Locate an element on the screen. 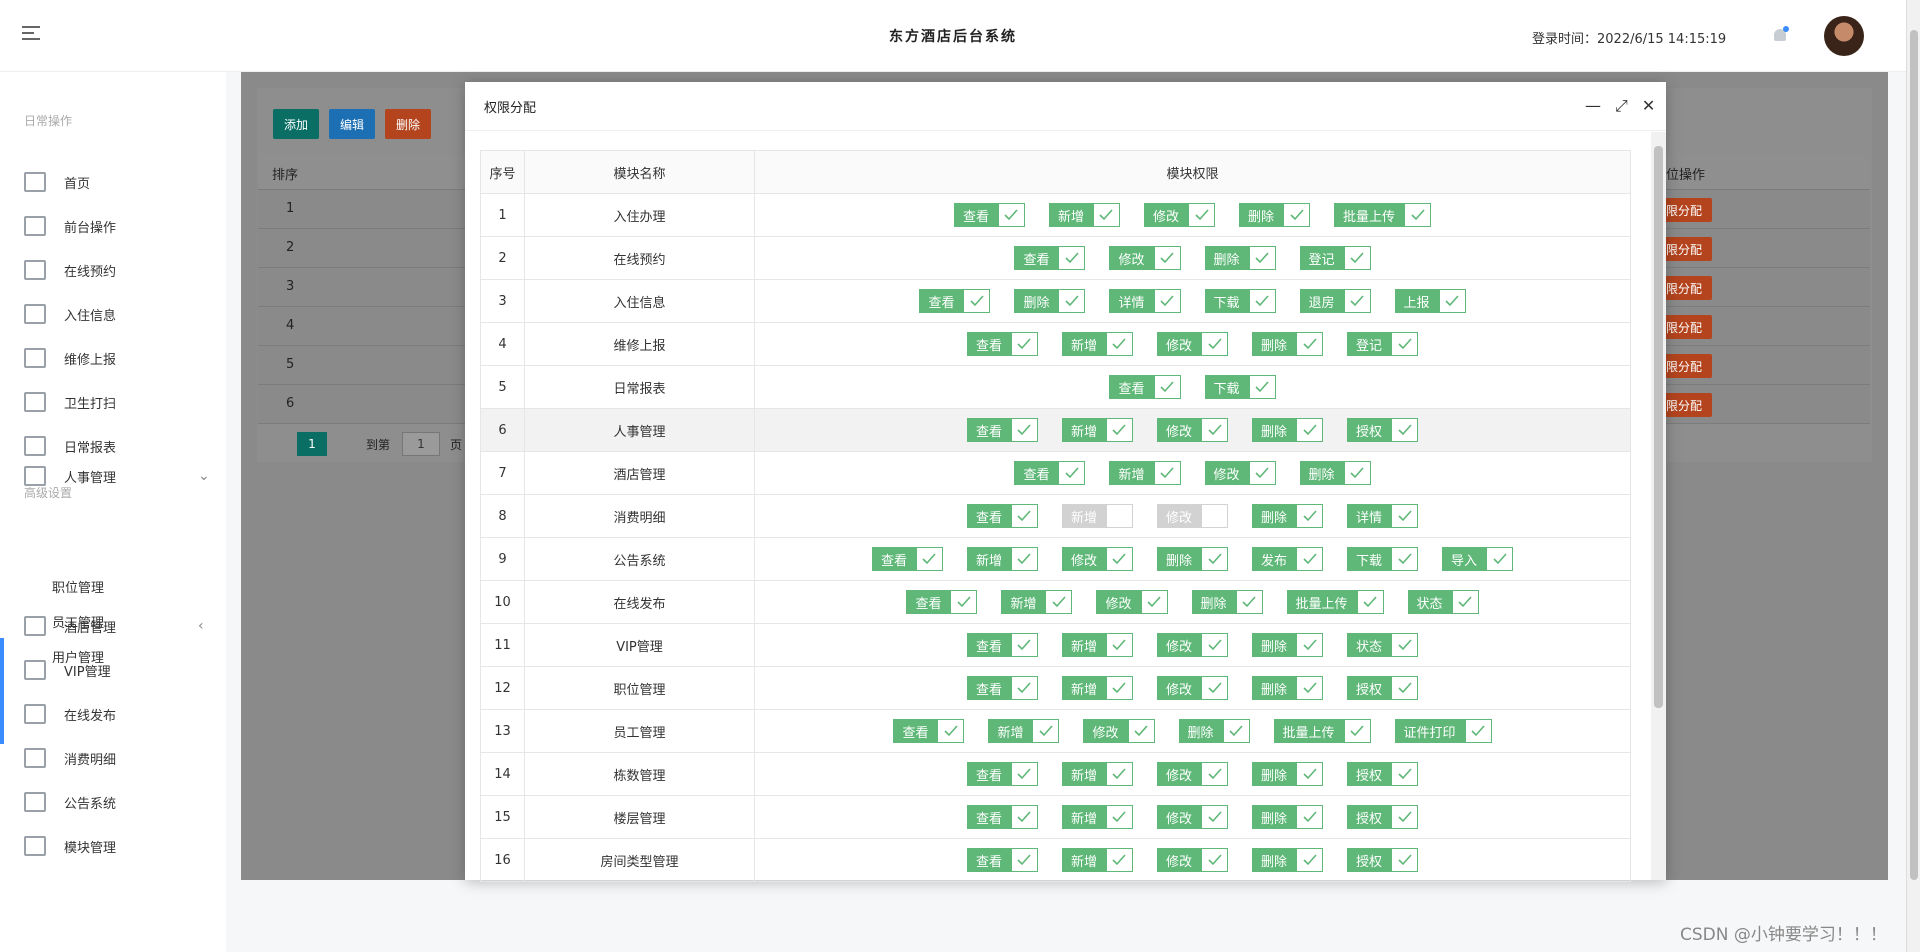 The height and width of the screenshot is (952, 1920). sidebar-item-3: 入住信息 is located at coordinates (113, 314).